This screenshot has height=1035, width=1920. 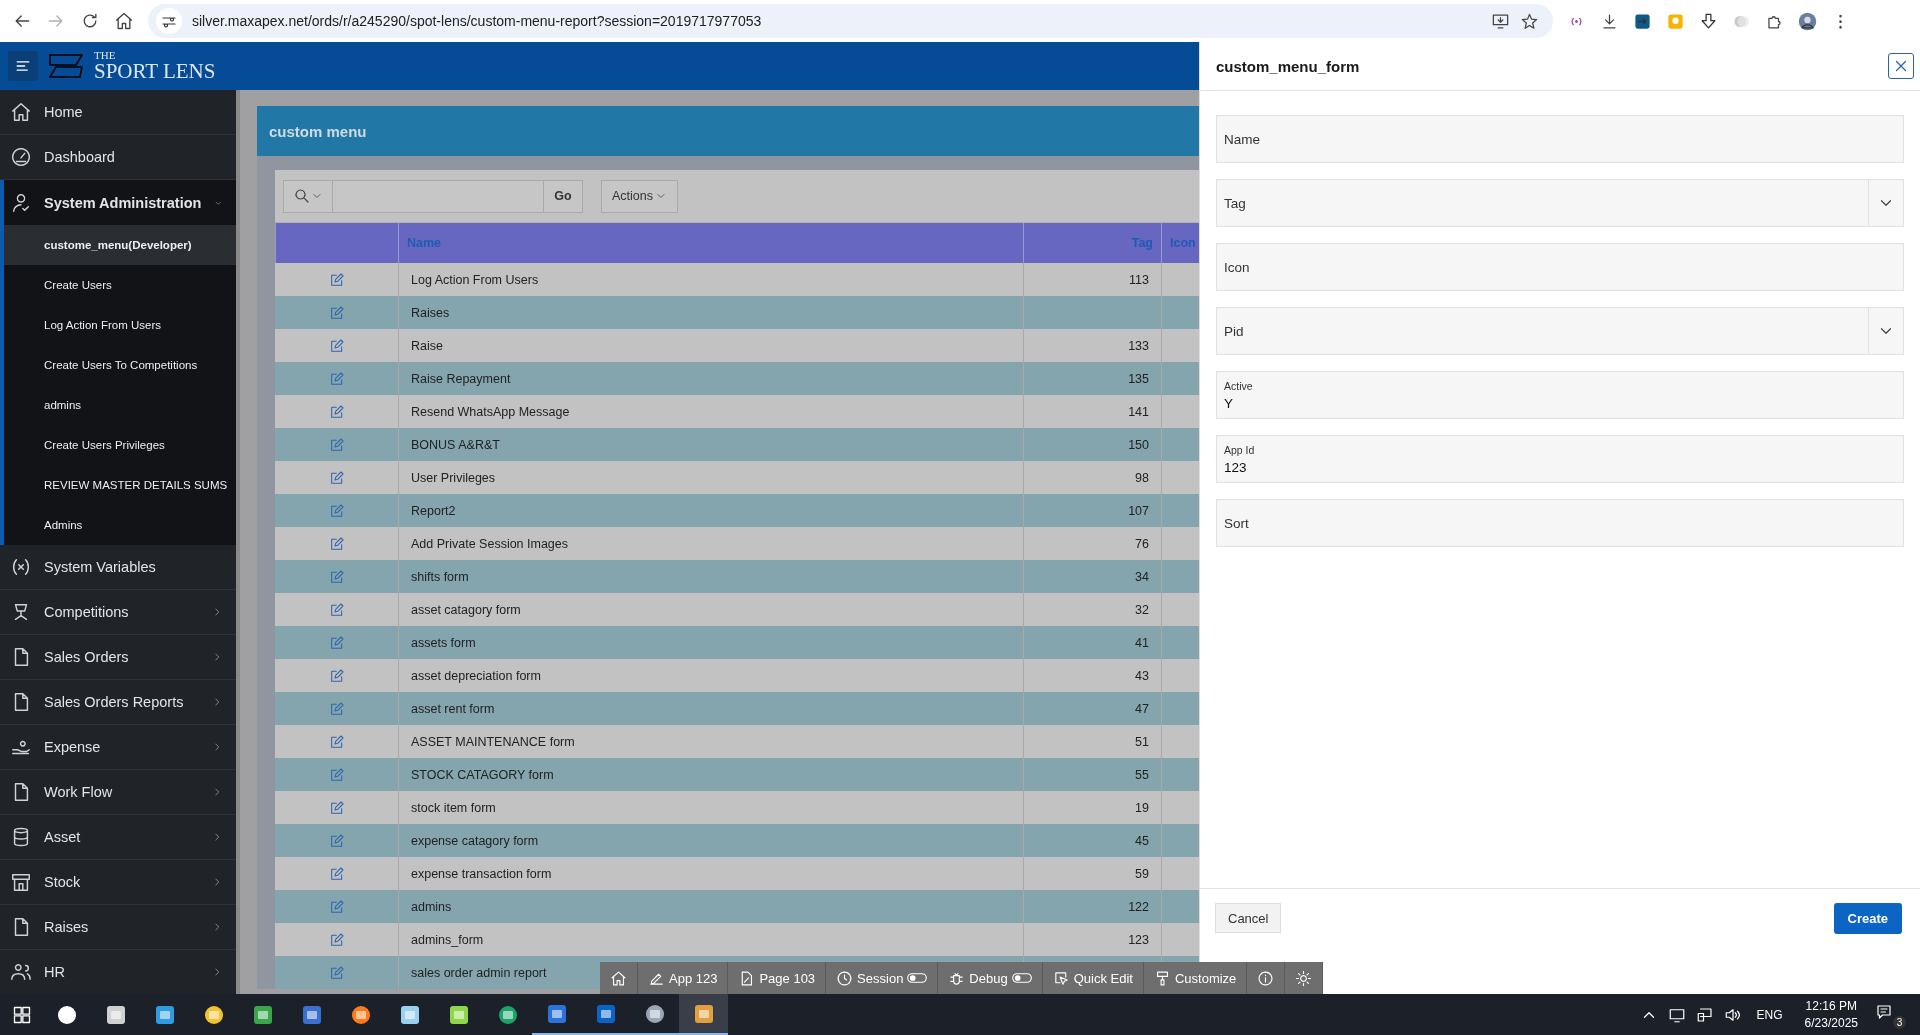 What do you see at coordinates (1142, 840) in the screenshot?
I see `table-cell: 45` at bounding box center [1142, 840].